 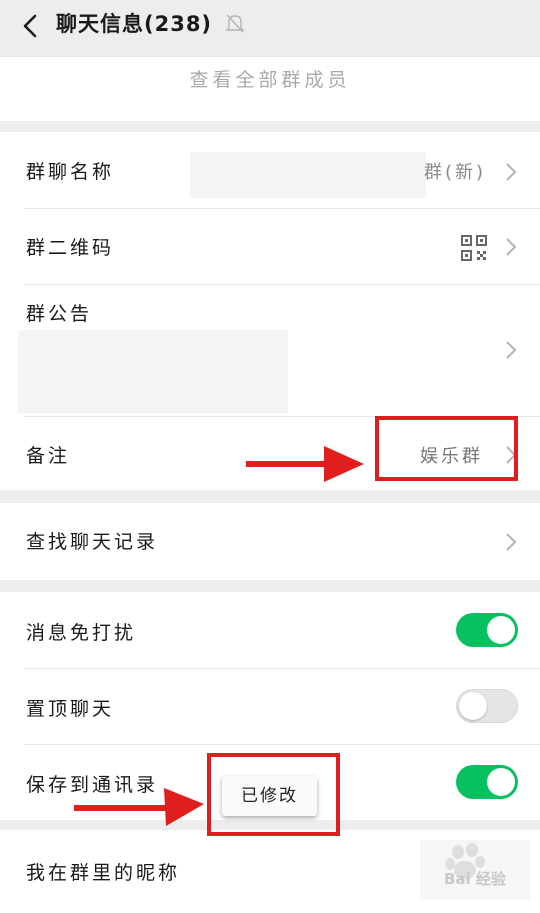 What do you see at coordinates (70, 248) in the screenshot?
I see `group-qrcode-label: 群二维码` at bounding box center [70, 248].